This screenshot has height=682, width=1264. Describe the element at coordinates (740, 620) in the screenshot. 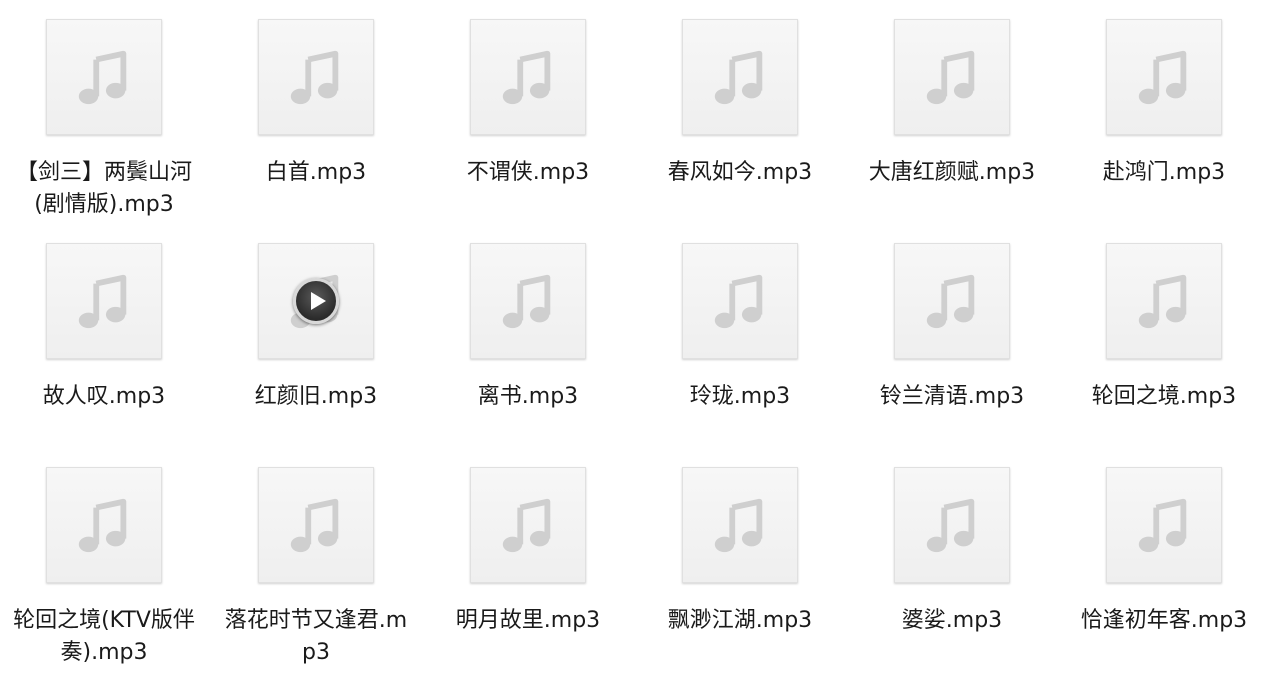

I see `file-name: 飘渺江湖.mp3` at that location.